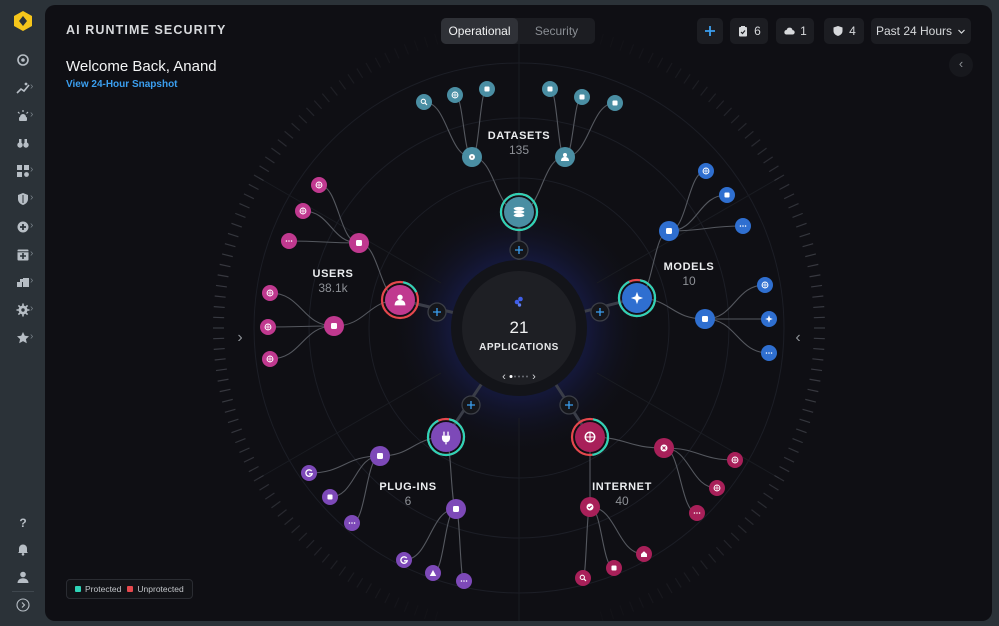 The height and width of the screenshot is (626, 999). Describe the element at coordinates (519, 212) in the screenshot. I see `database-icon` at that location.